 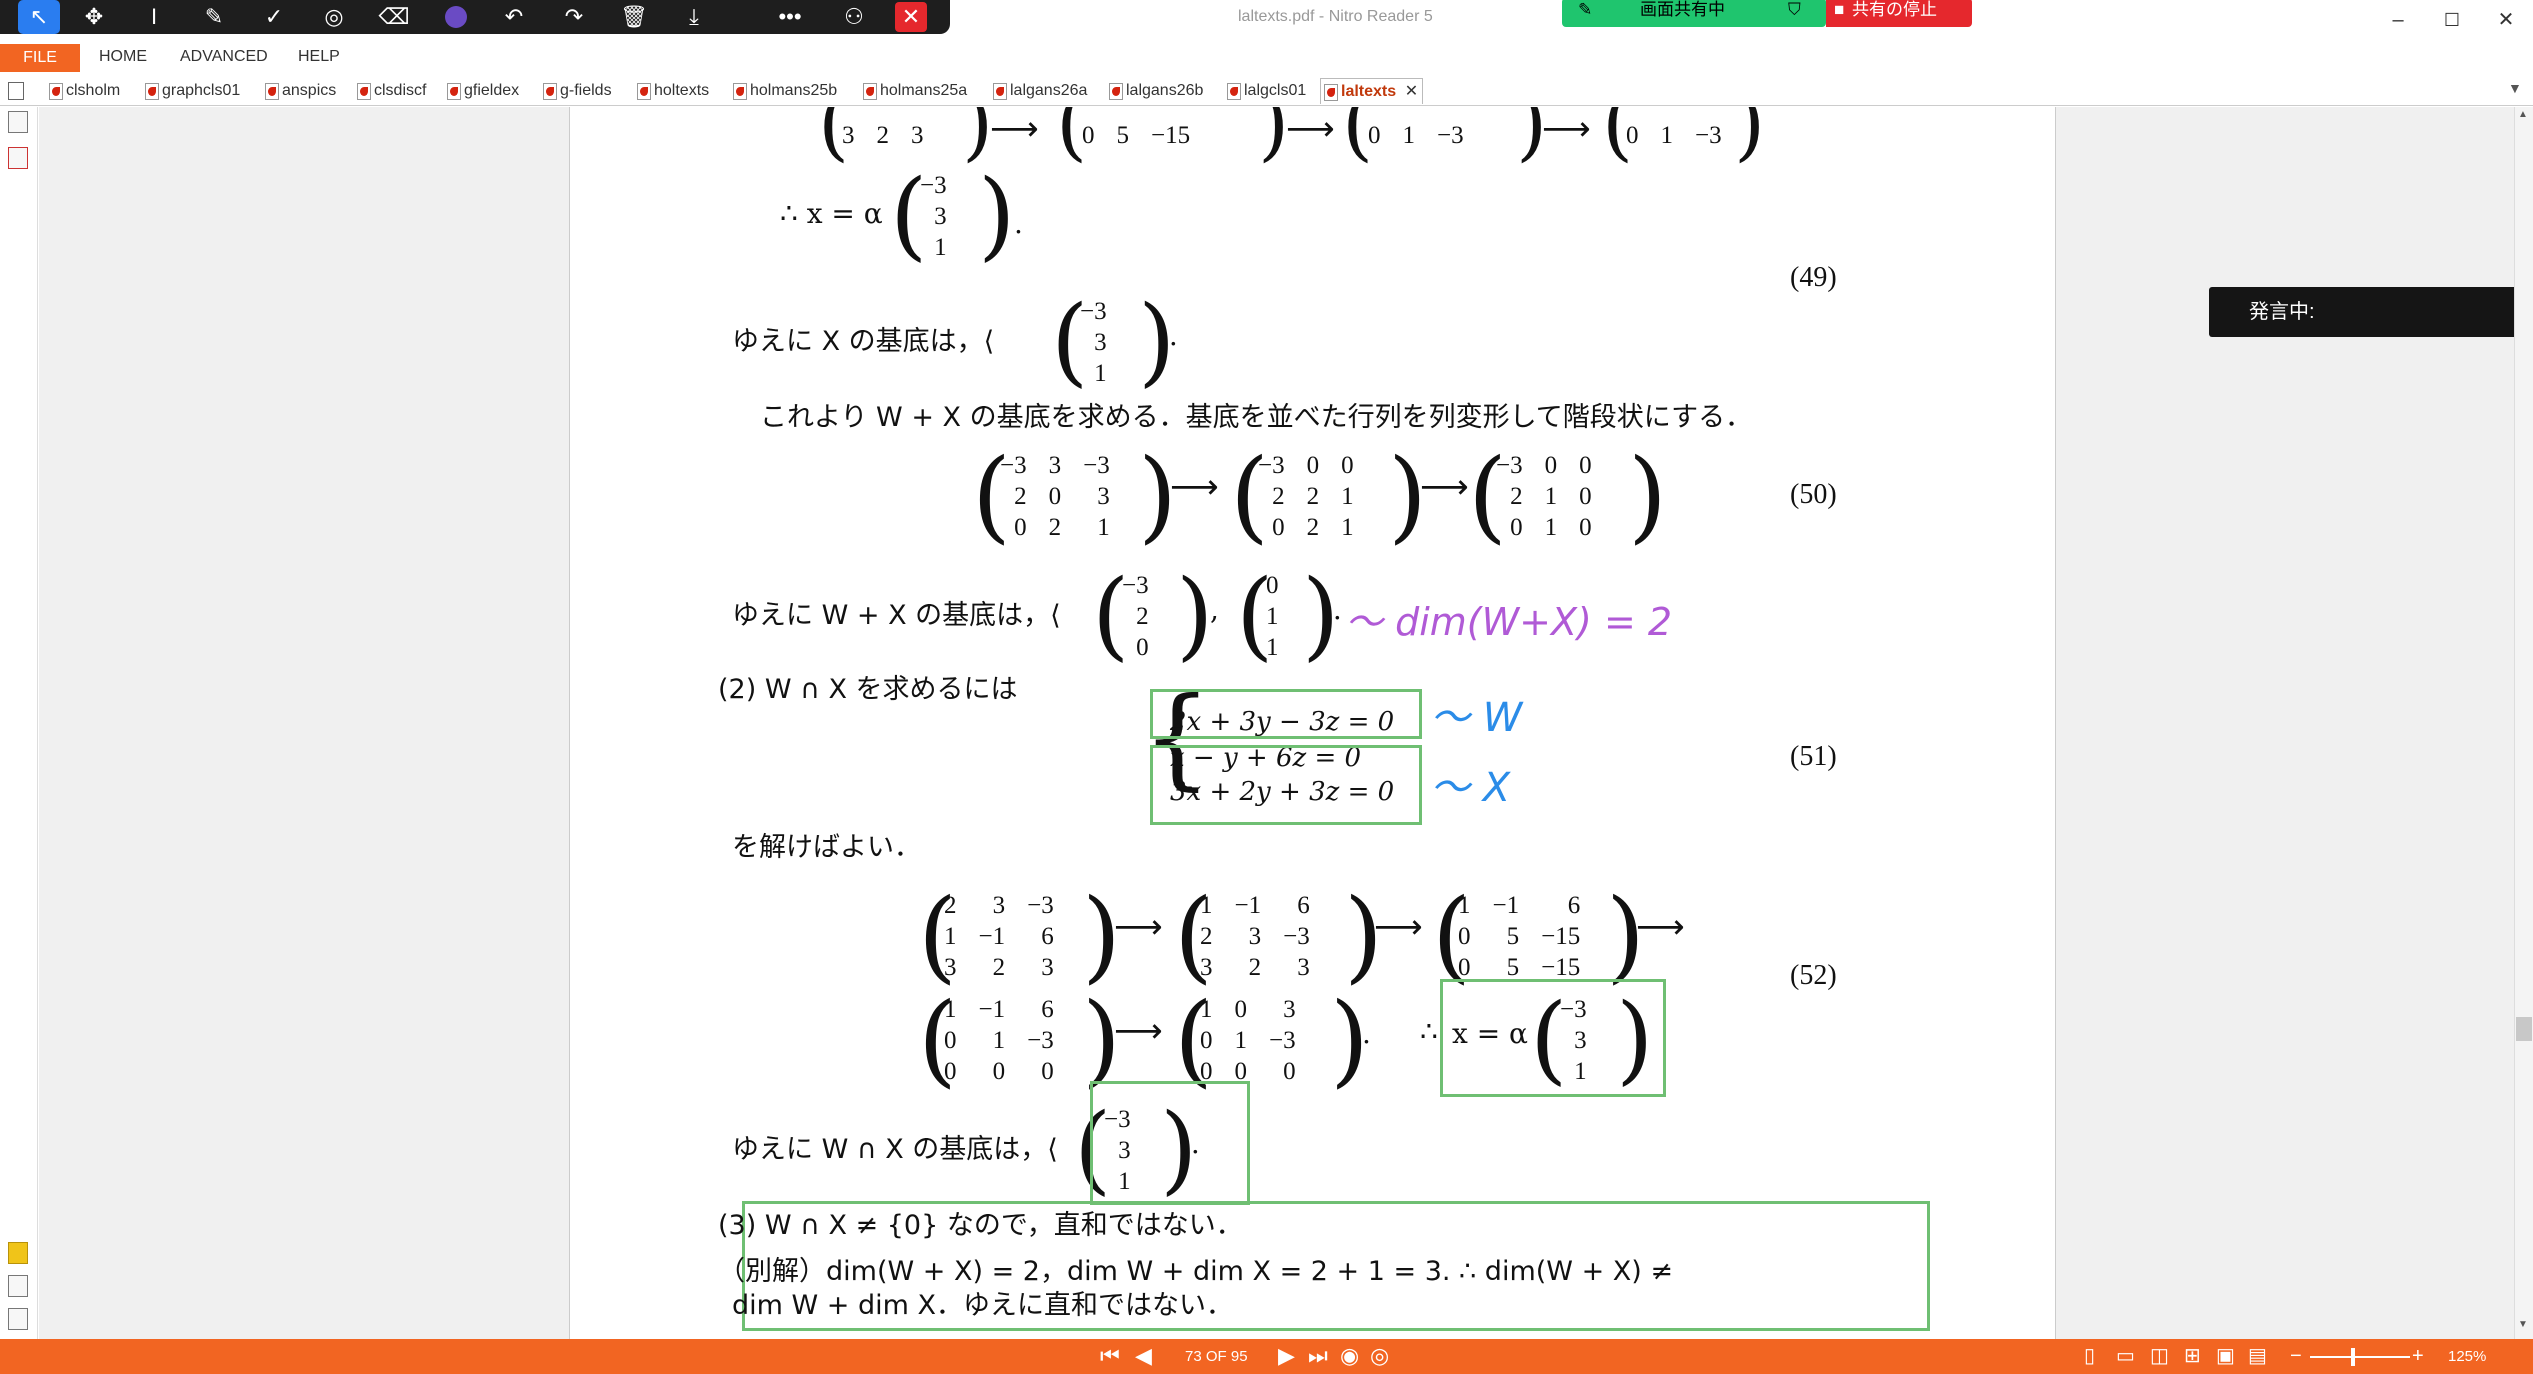 What do you see at coordinates (2125, 1356) in the screenshot?
I see `continuous-icon: ▭` at bounding box center [2125, 1356].